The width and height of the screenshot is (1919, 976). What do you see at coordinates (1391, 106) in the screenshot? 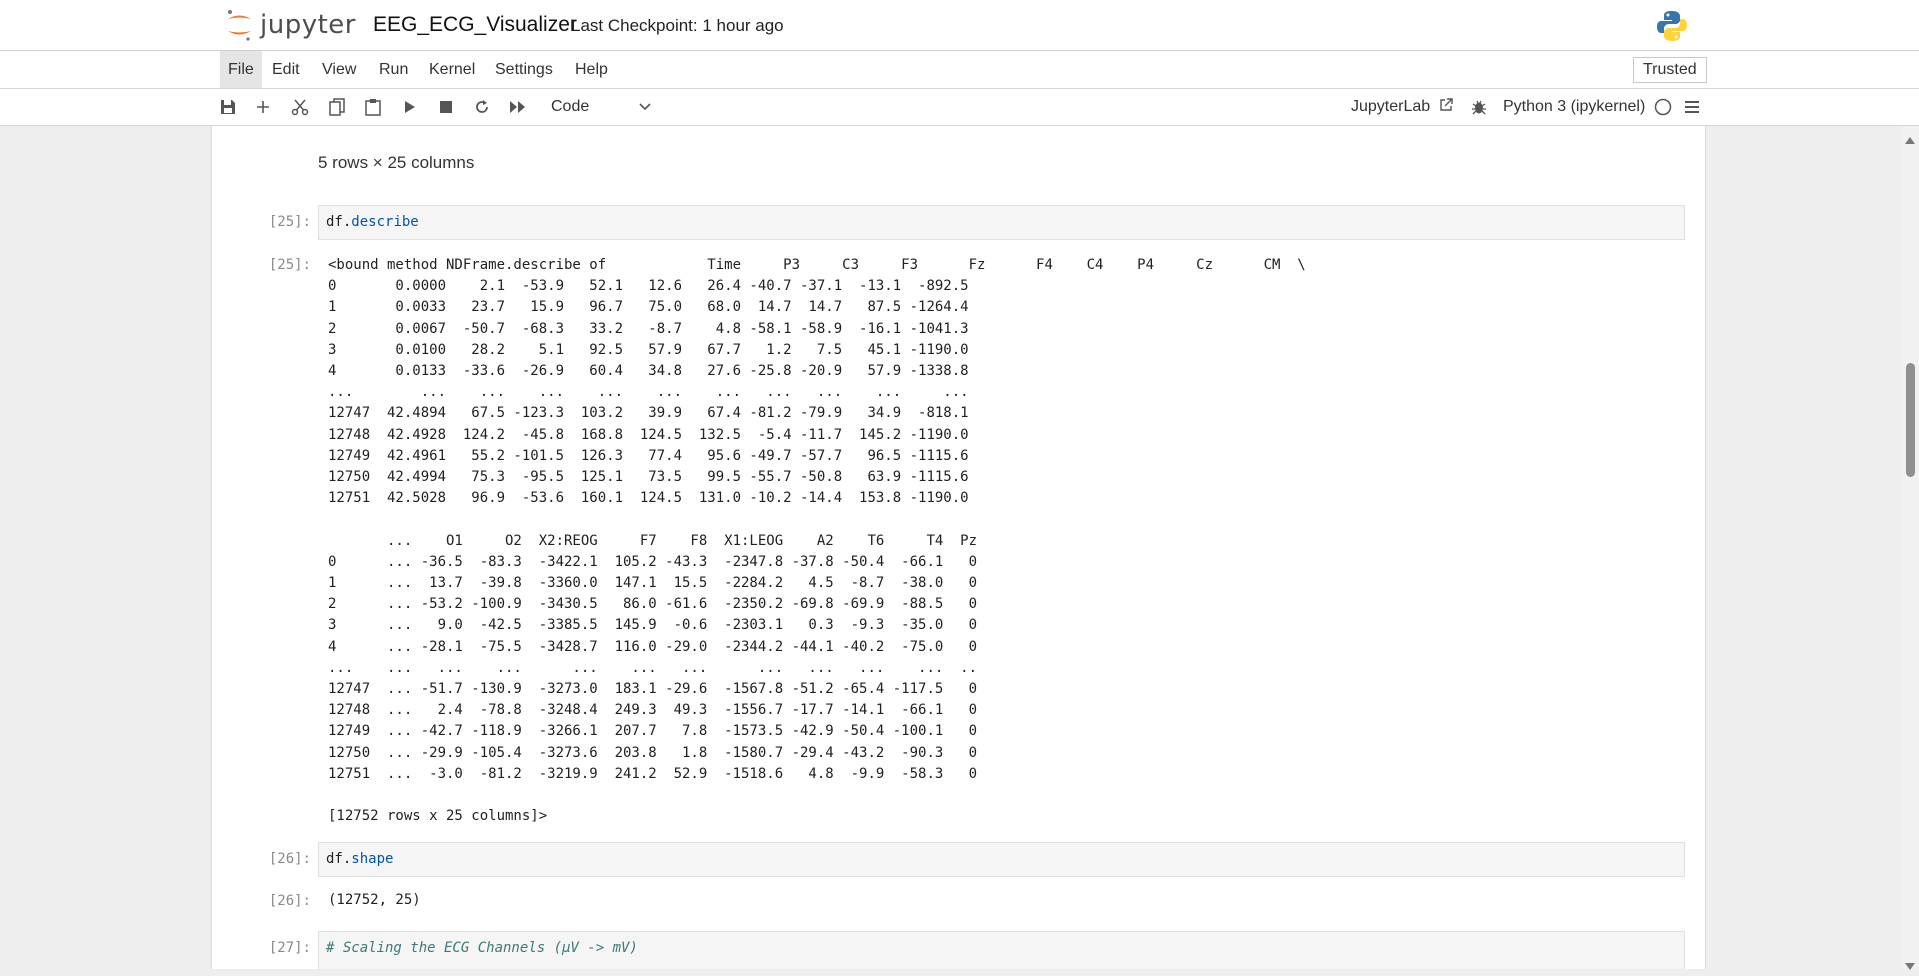
I see `jupyterlab-label: JupyterLab` at bounding box center [1391, 106].